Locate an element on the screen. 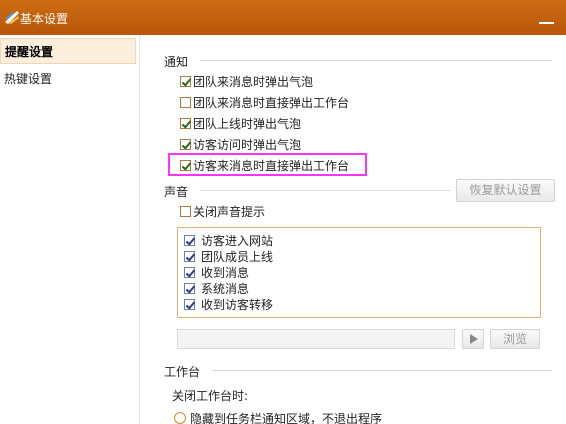  sound-file-path-field is located at coordinates (316, 339).